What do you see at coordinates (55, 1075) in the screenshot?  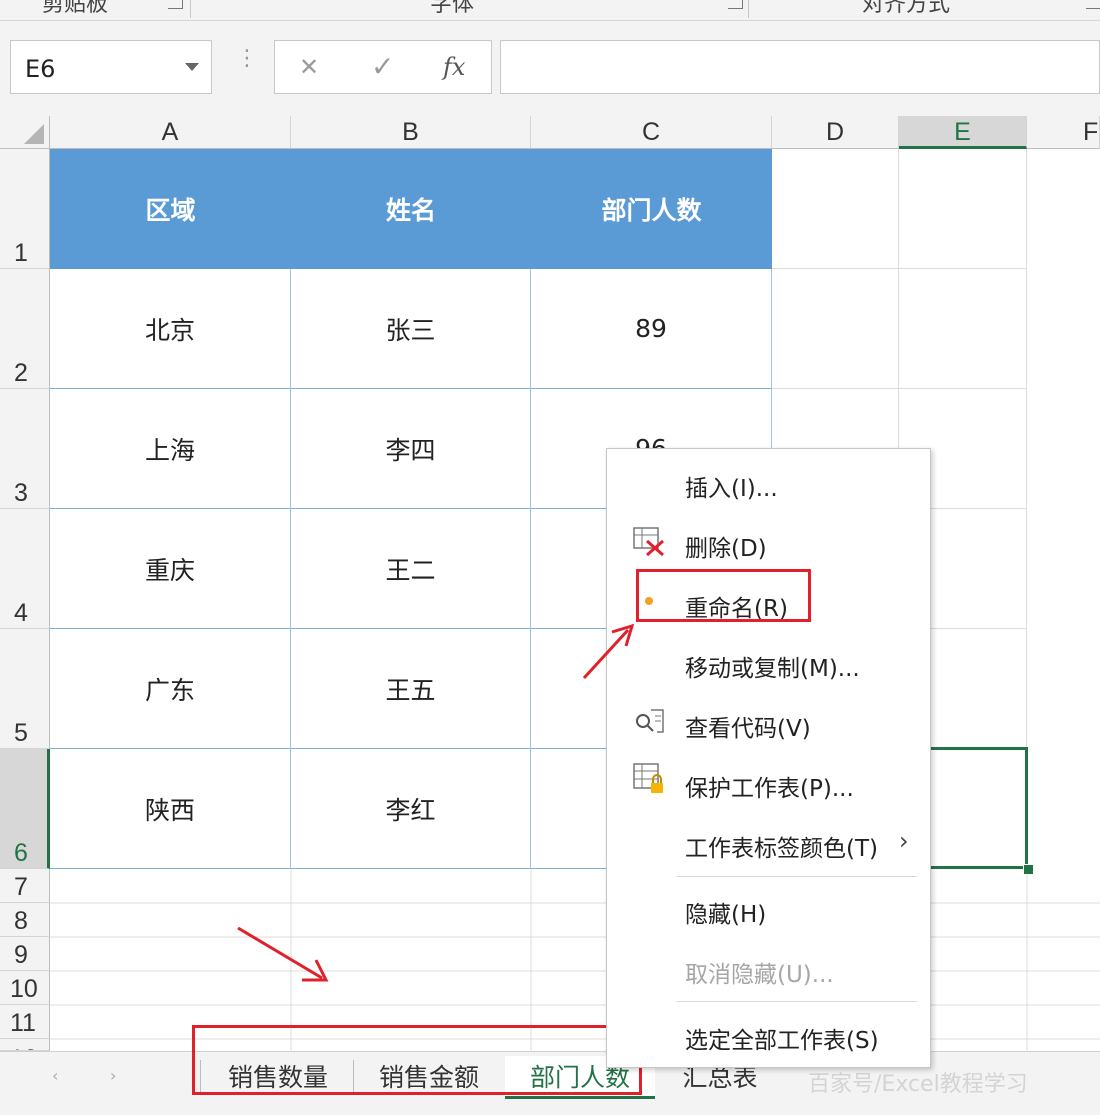 I see `scroll-left-icon: ‹` at bounding box center [55, 1075].